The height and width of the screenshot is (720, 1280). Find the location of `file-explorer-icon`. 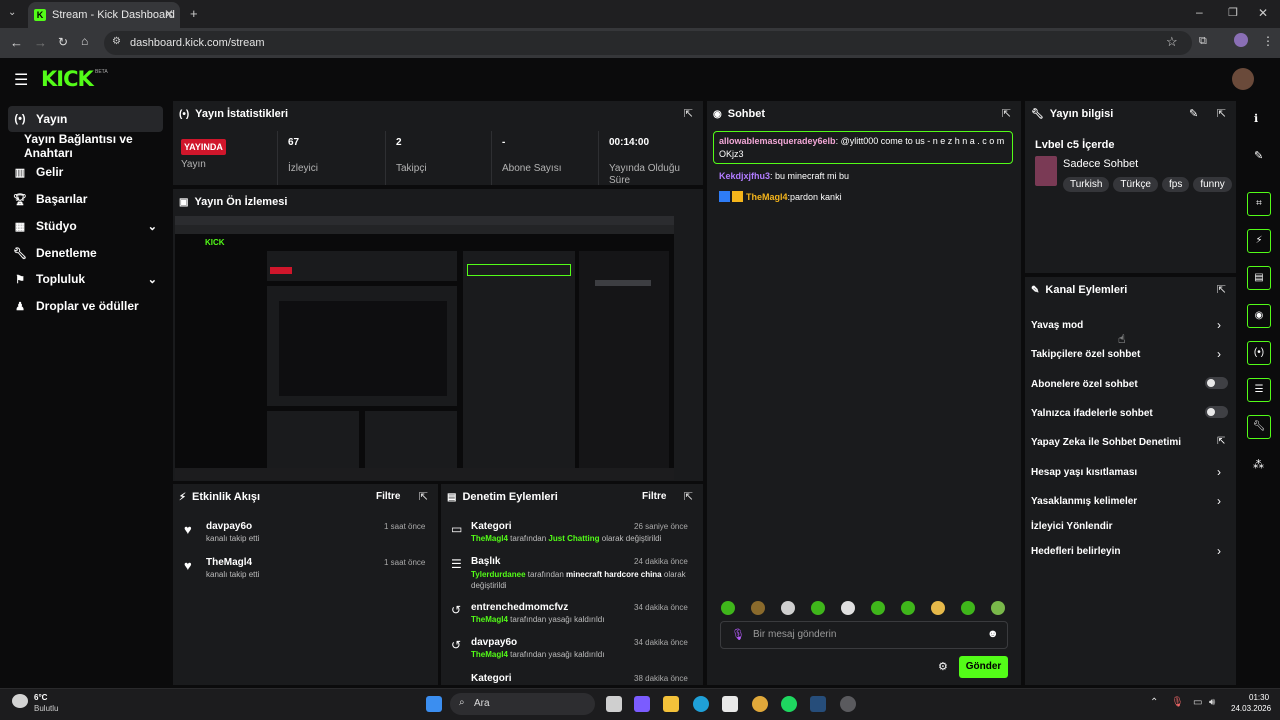

file-explorer-icon is located at coordinates (671, 704).